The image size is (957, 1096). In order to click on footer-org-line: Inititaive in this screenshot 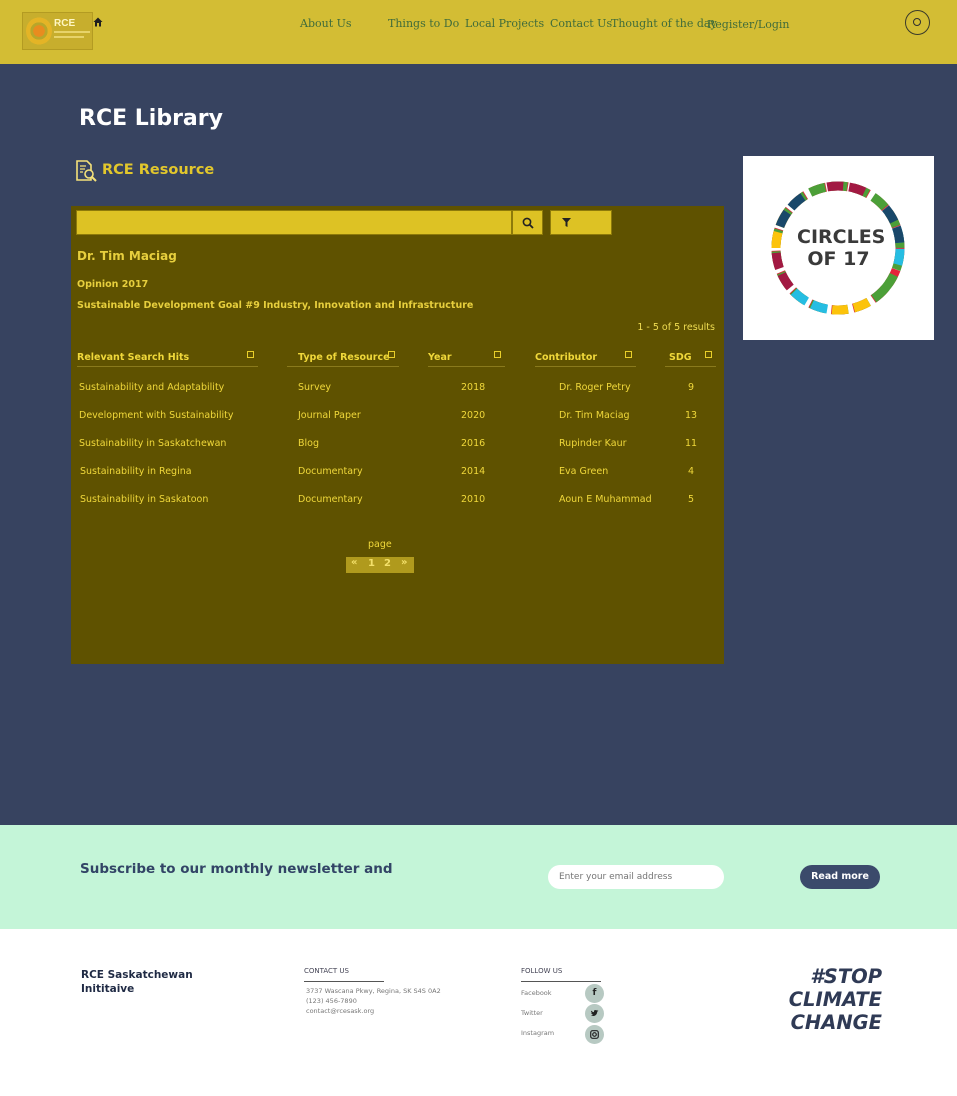, I will do `click(108, 989)`.